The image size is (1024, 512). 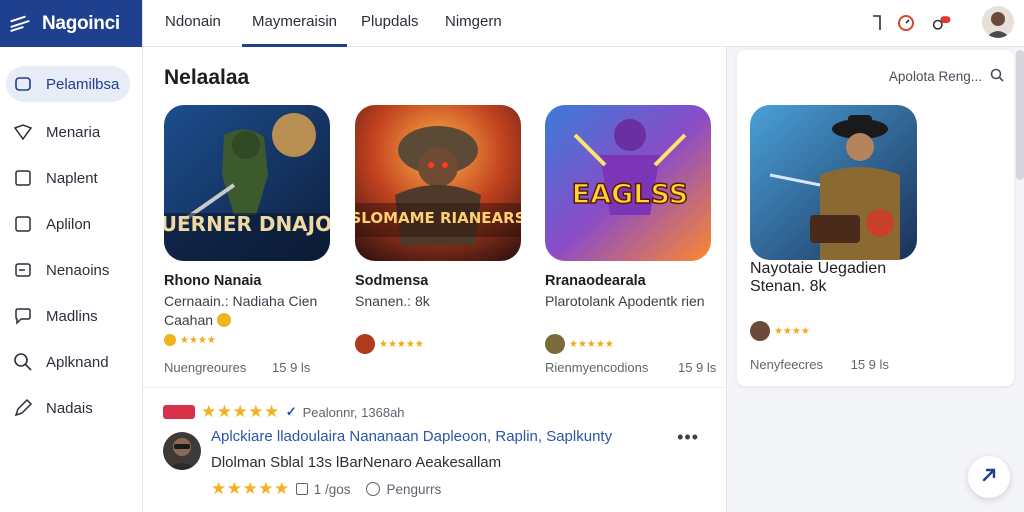 I want to click on more-icon: •••, so click(x=688, y=437).